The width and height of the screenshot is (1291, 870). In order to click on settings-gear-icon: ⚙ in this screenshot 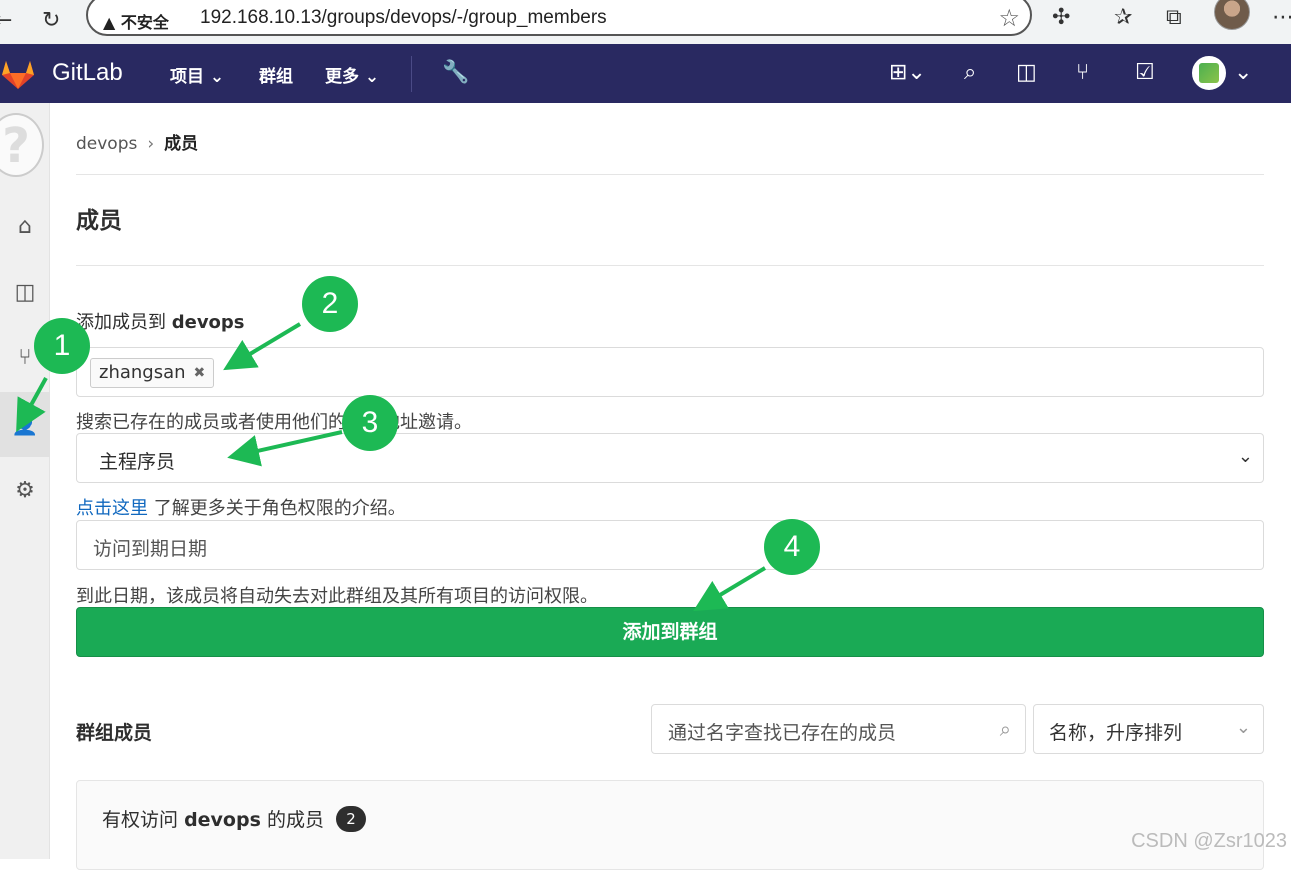, I will do `click(25, 490)`.